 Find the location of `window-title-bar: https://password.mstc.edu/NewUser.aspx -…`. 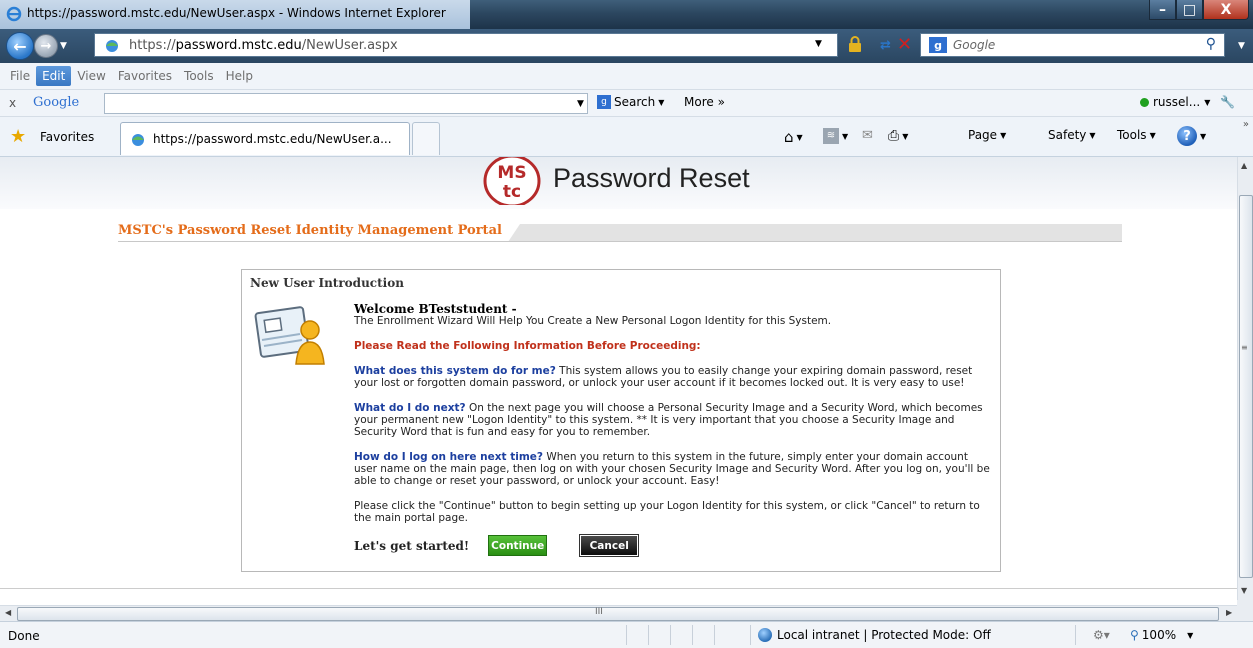

window-title-bar: https://password.mstc.edu/NewUser.aspx -… is located at coordinates (626, 14).